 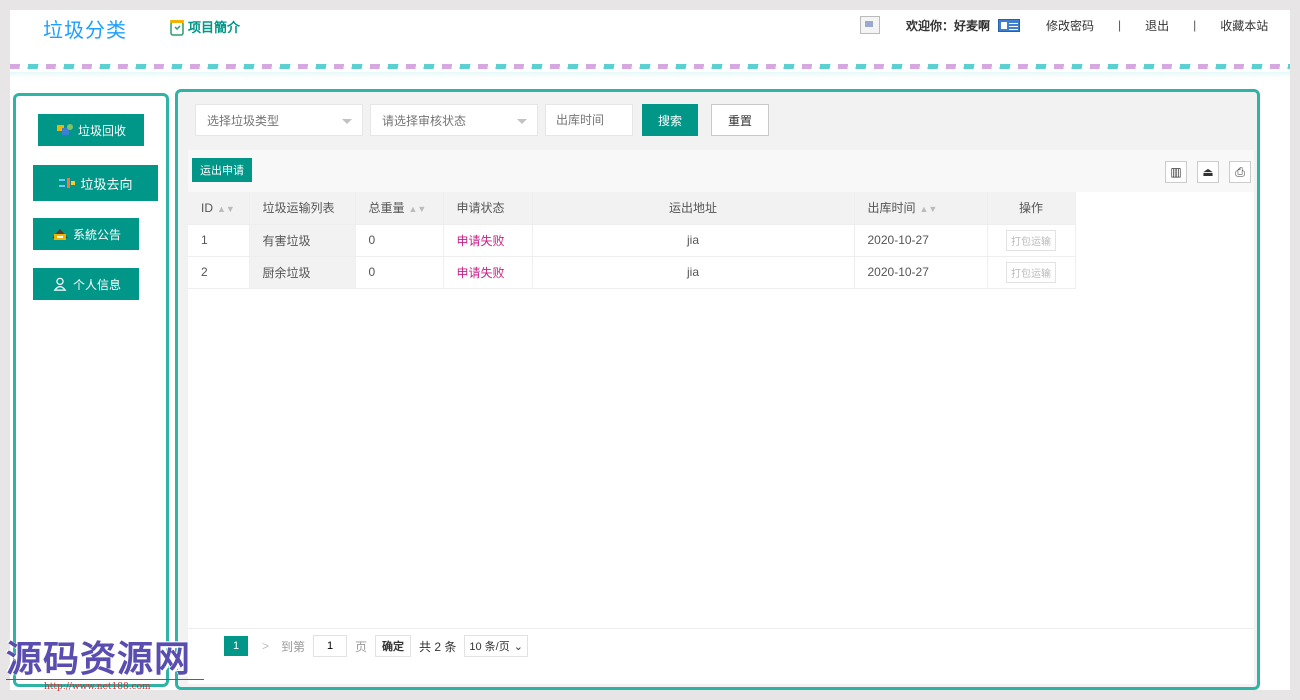 I want to click on watermark-text: 源码资源网, so click(x=99, y=659).